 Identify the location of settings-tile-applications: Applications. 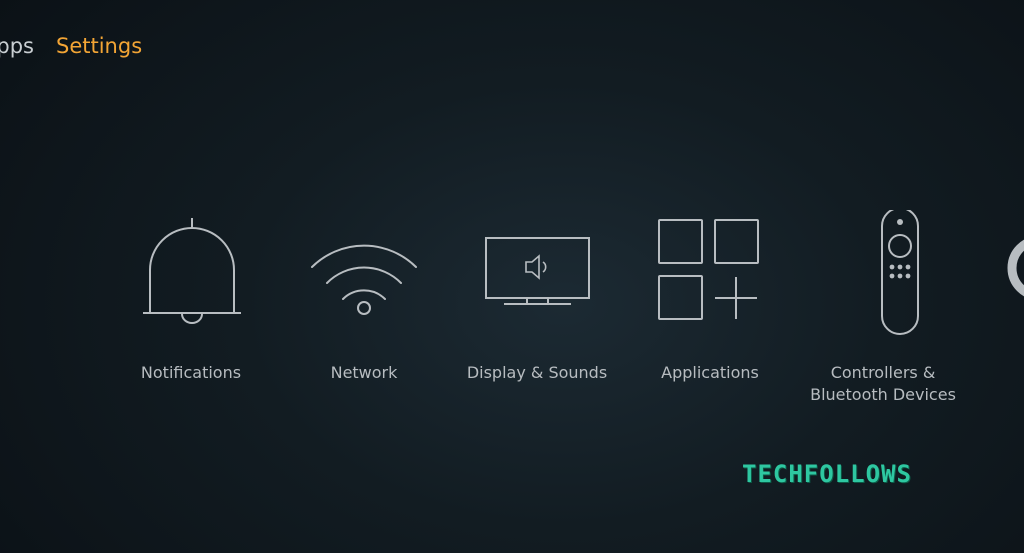
(710, 310).